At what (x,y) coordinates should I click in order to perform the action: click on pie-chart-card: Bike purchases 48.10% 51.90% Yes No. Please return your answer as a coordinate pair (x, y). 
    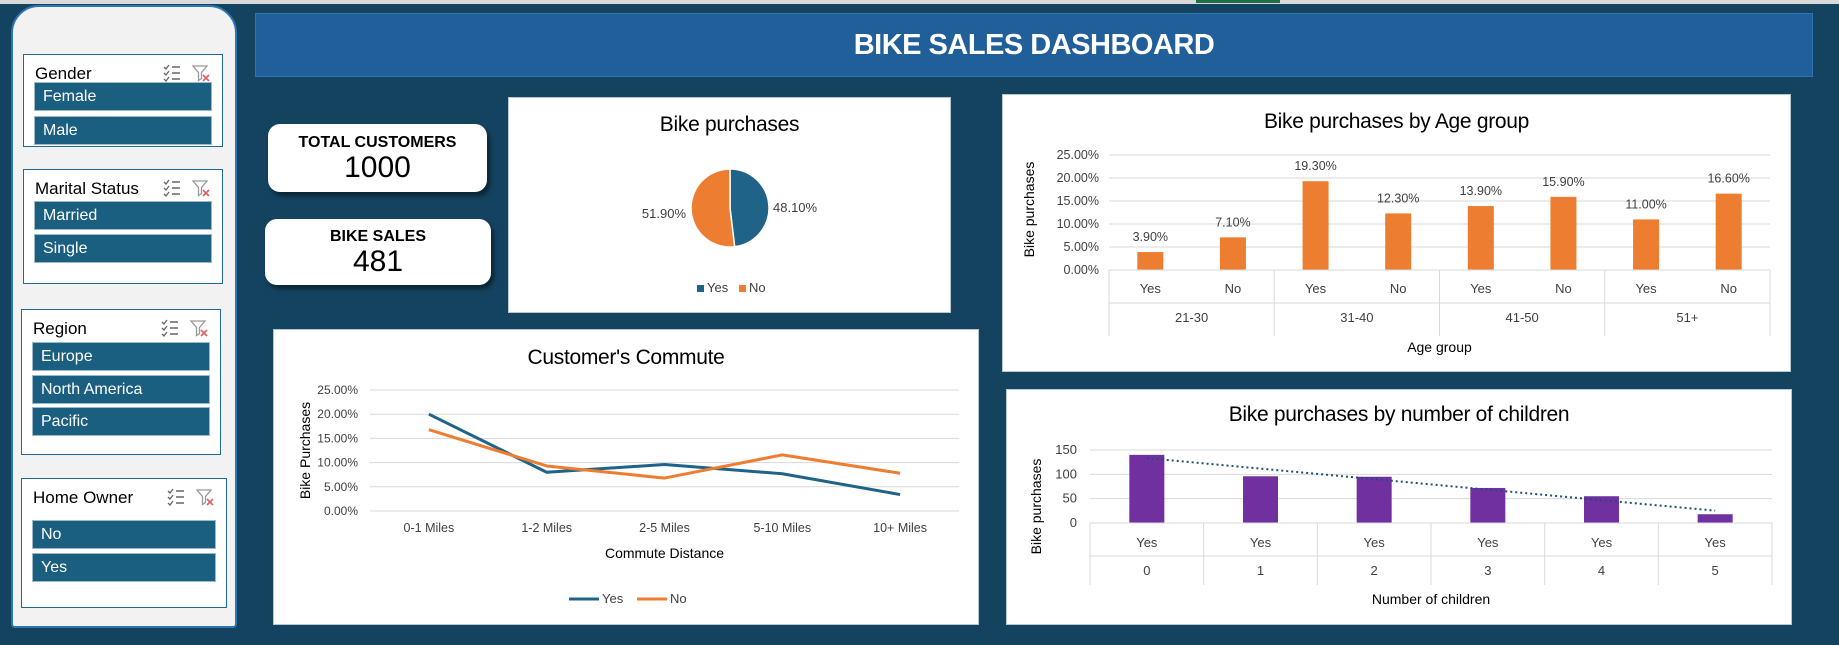
    Looking at the image, I should click on (729, 205).